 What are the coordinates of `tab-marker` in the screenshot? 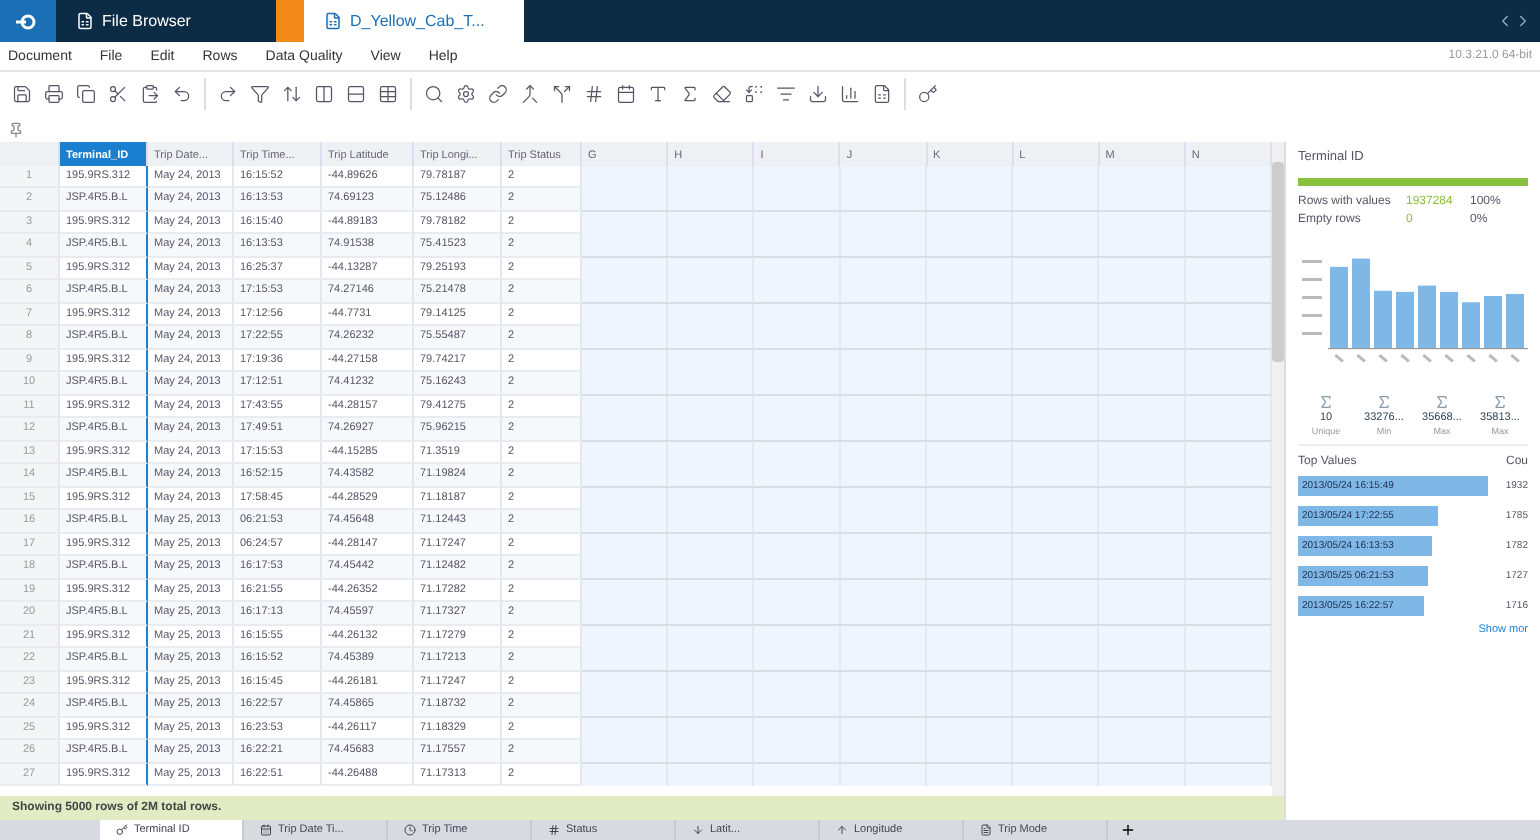 It's located at (290, 21).